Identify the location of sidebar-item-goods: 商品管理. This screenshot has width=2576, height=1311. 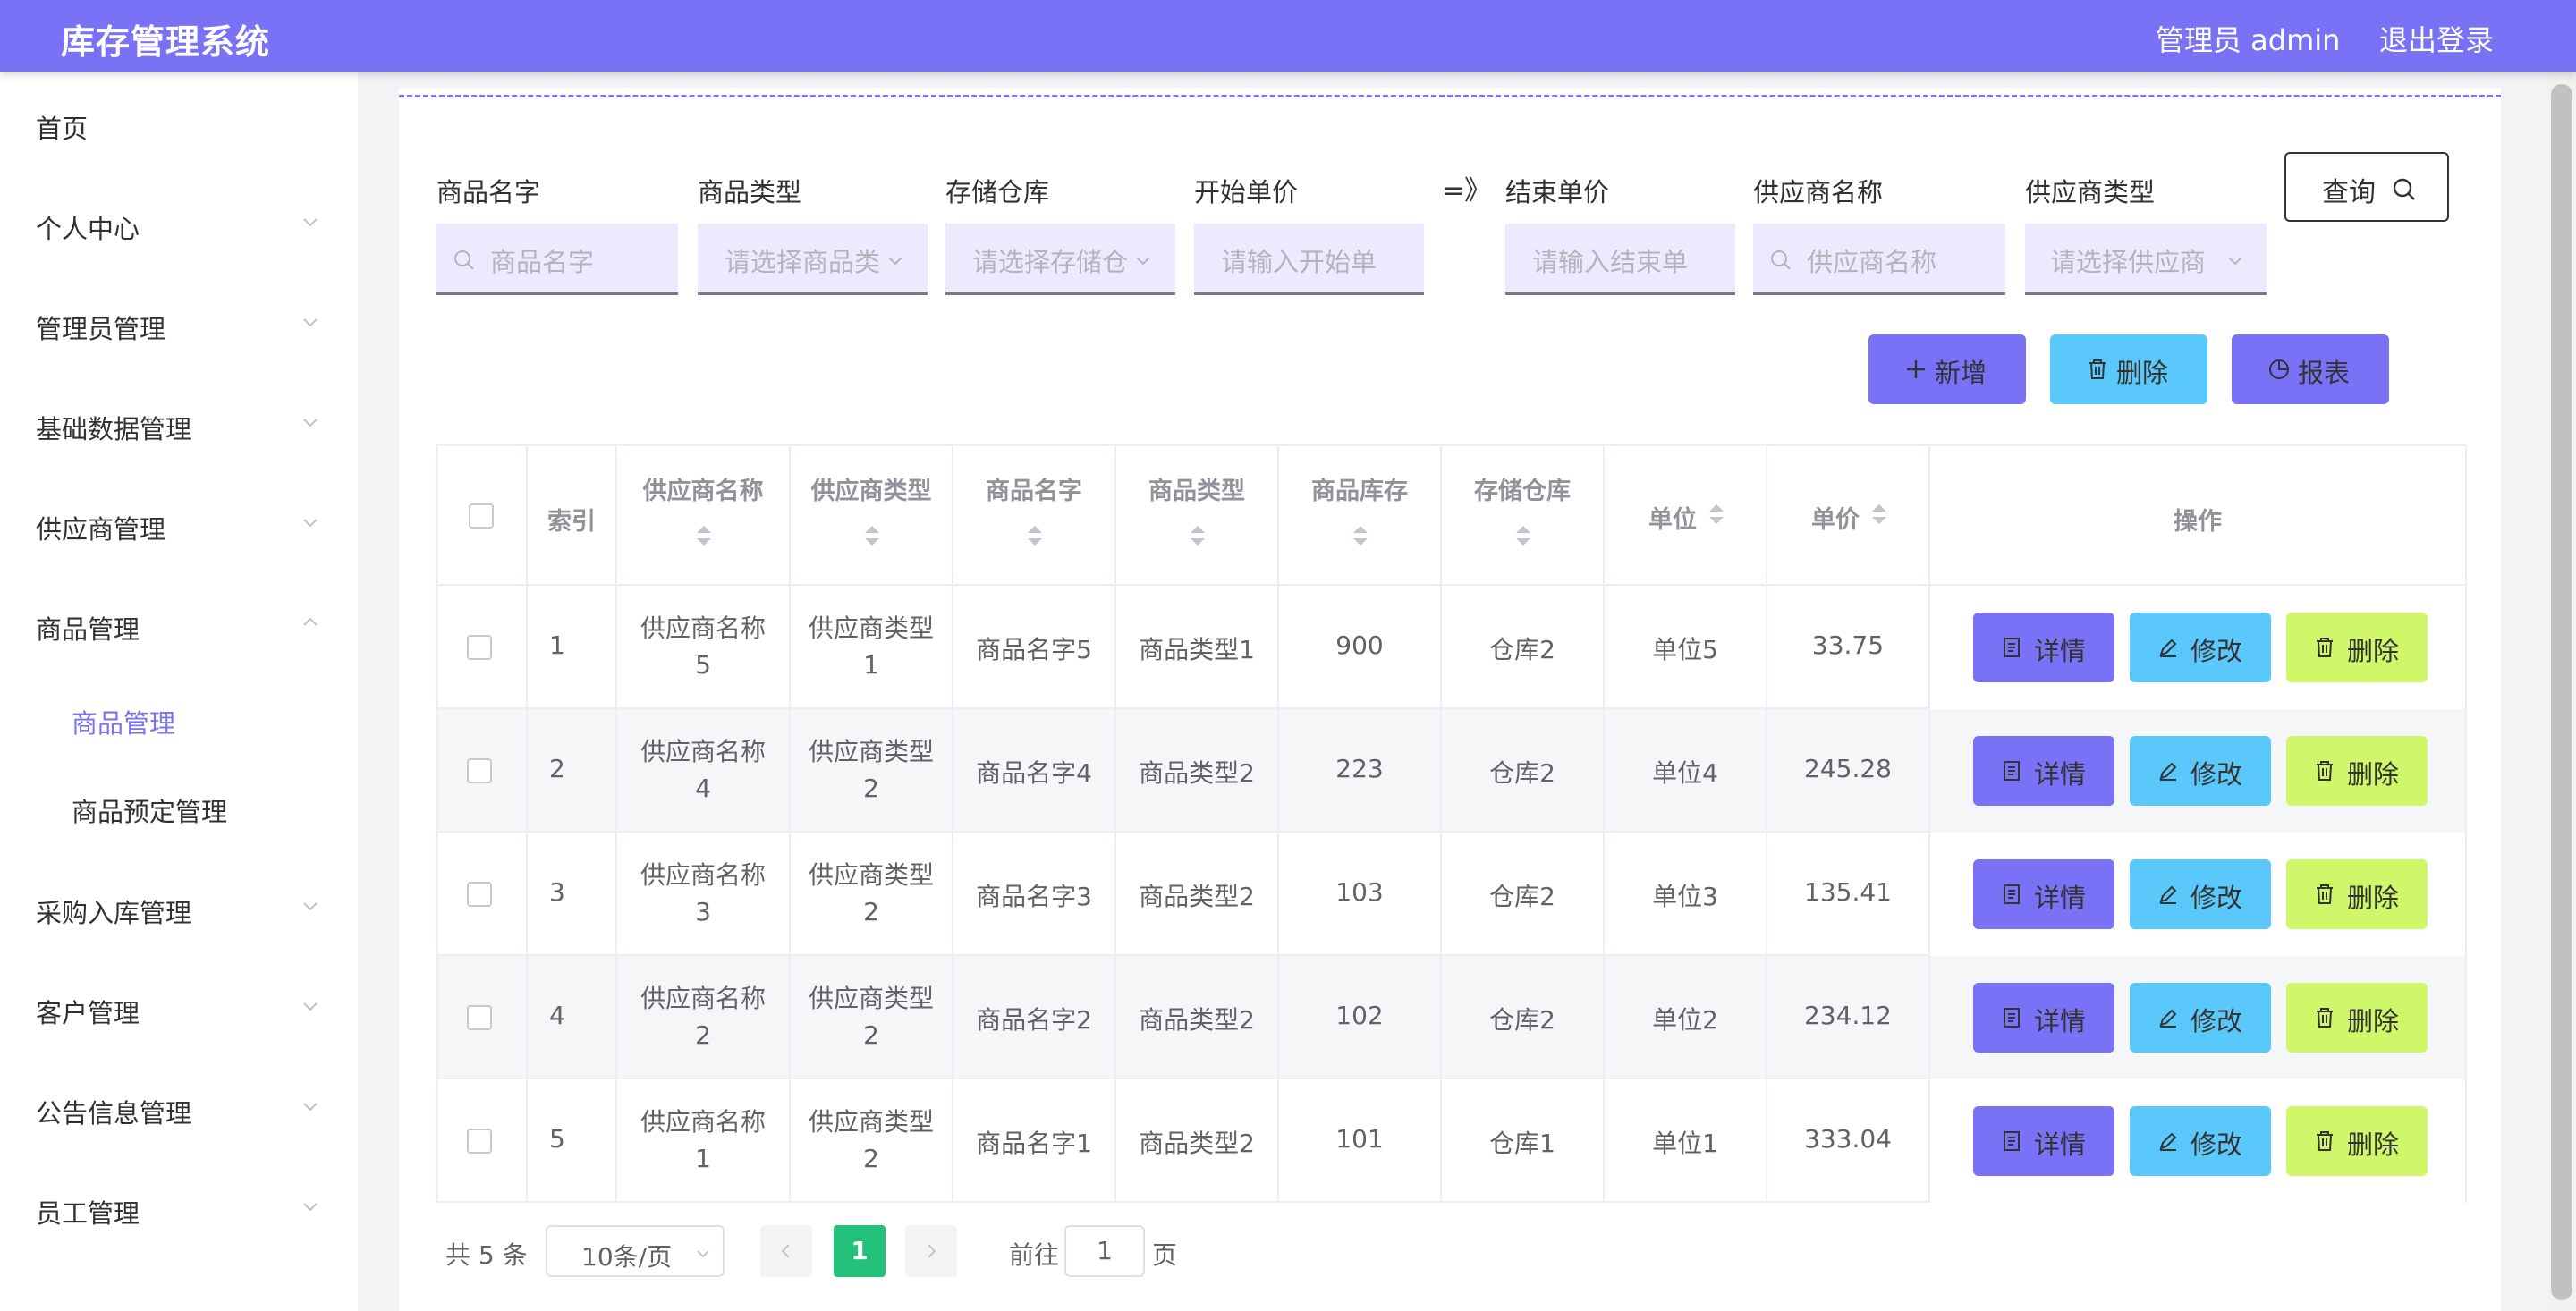
(179, 623).